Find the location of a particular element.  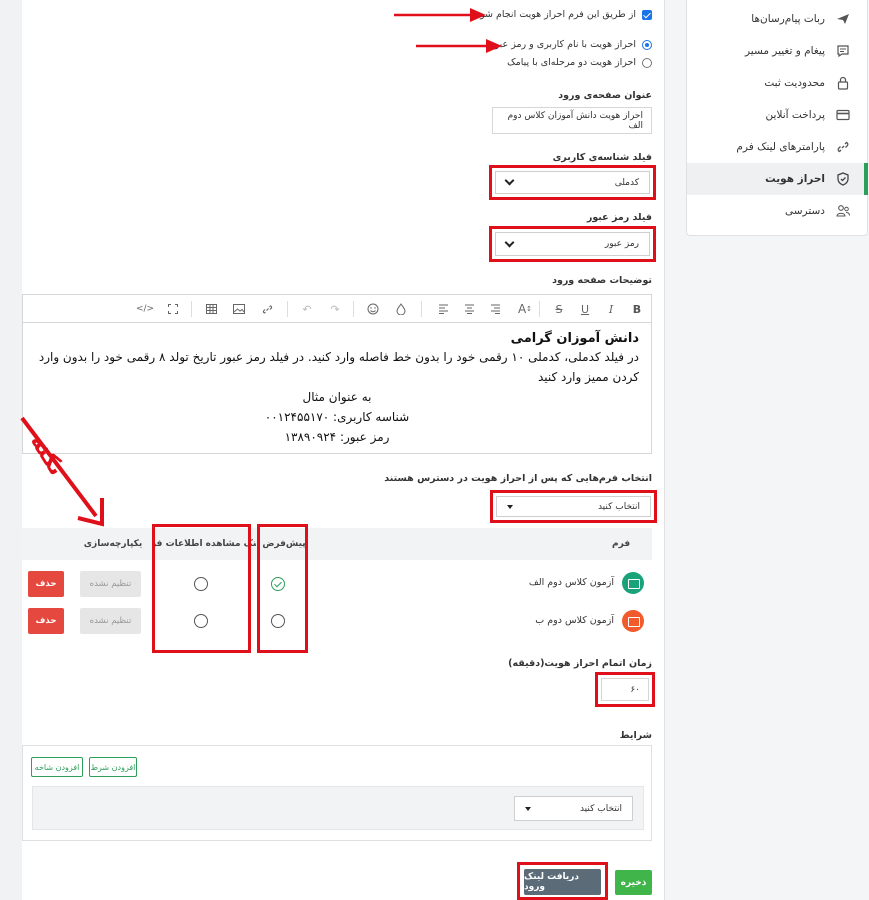

table-icon is located at coordinates (211, 309).